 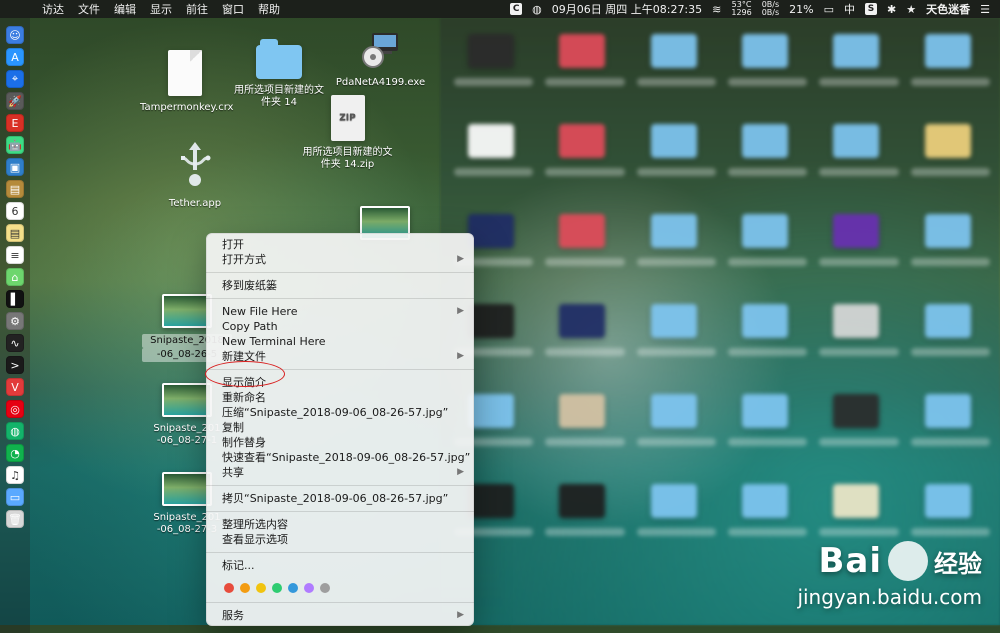 What do you see at coordinates (340, 326) in the screenshot?
I see `context-menu-item: Copy Path` at bounding box center [340, 326].